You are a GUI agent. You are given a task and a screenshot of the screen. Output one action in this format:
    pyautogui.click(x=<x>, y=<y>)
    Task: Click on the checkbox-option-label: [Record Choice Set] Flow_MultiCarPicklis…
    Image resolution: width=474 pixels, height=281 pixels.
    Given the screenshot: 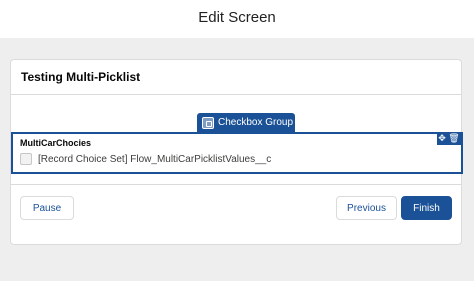 What is the action you would take?
    pyautogui.click(x=155, y=159)
    